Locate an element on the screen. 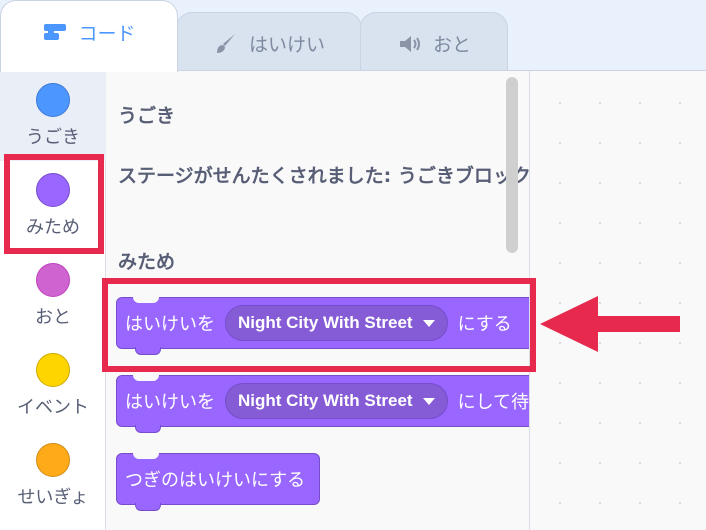 This screenshot has width=706, height=530. palette-scrollbar is located at coordinates (512, 165).